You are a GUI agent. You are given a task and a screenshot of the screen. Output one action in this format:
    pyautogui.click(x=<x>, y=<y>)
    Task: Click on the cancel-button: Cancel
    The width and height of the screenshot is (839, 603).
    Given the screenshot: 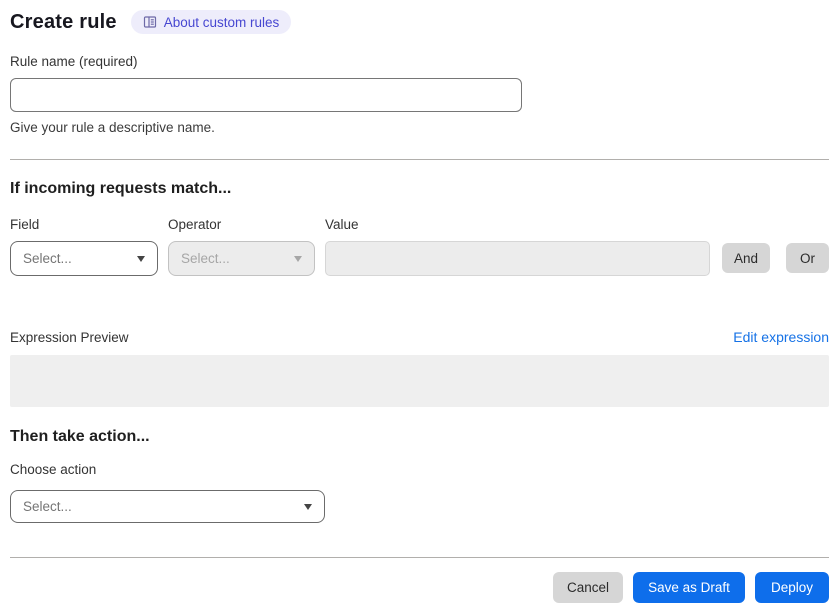 What is the action you would take?
    pyautogui.click(x=588, y=587)
    